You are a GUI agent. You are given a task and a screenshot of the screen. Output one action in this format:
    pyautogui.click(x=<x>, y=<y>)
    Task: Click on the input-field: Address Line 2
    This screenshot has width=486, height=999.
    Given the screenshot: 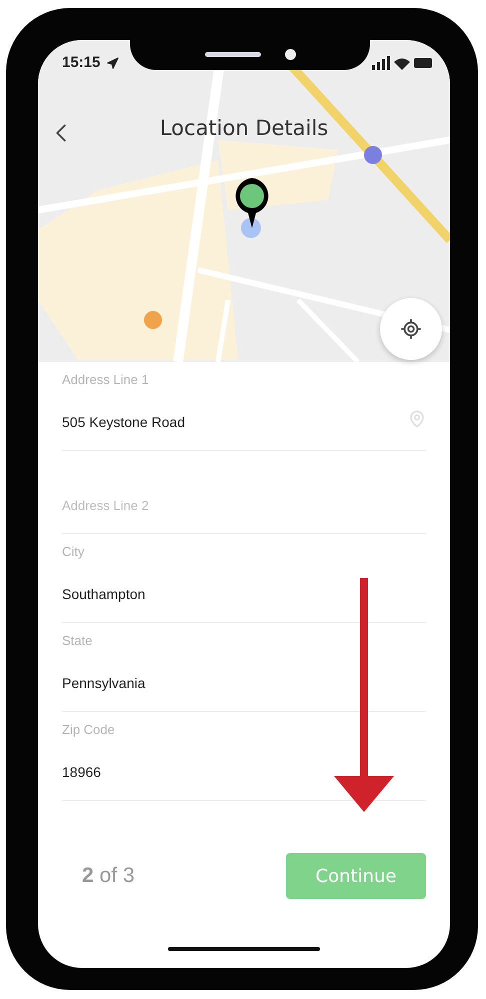 What is the action you would take?
    pyautogui.click(x=212, y=505)
    